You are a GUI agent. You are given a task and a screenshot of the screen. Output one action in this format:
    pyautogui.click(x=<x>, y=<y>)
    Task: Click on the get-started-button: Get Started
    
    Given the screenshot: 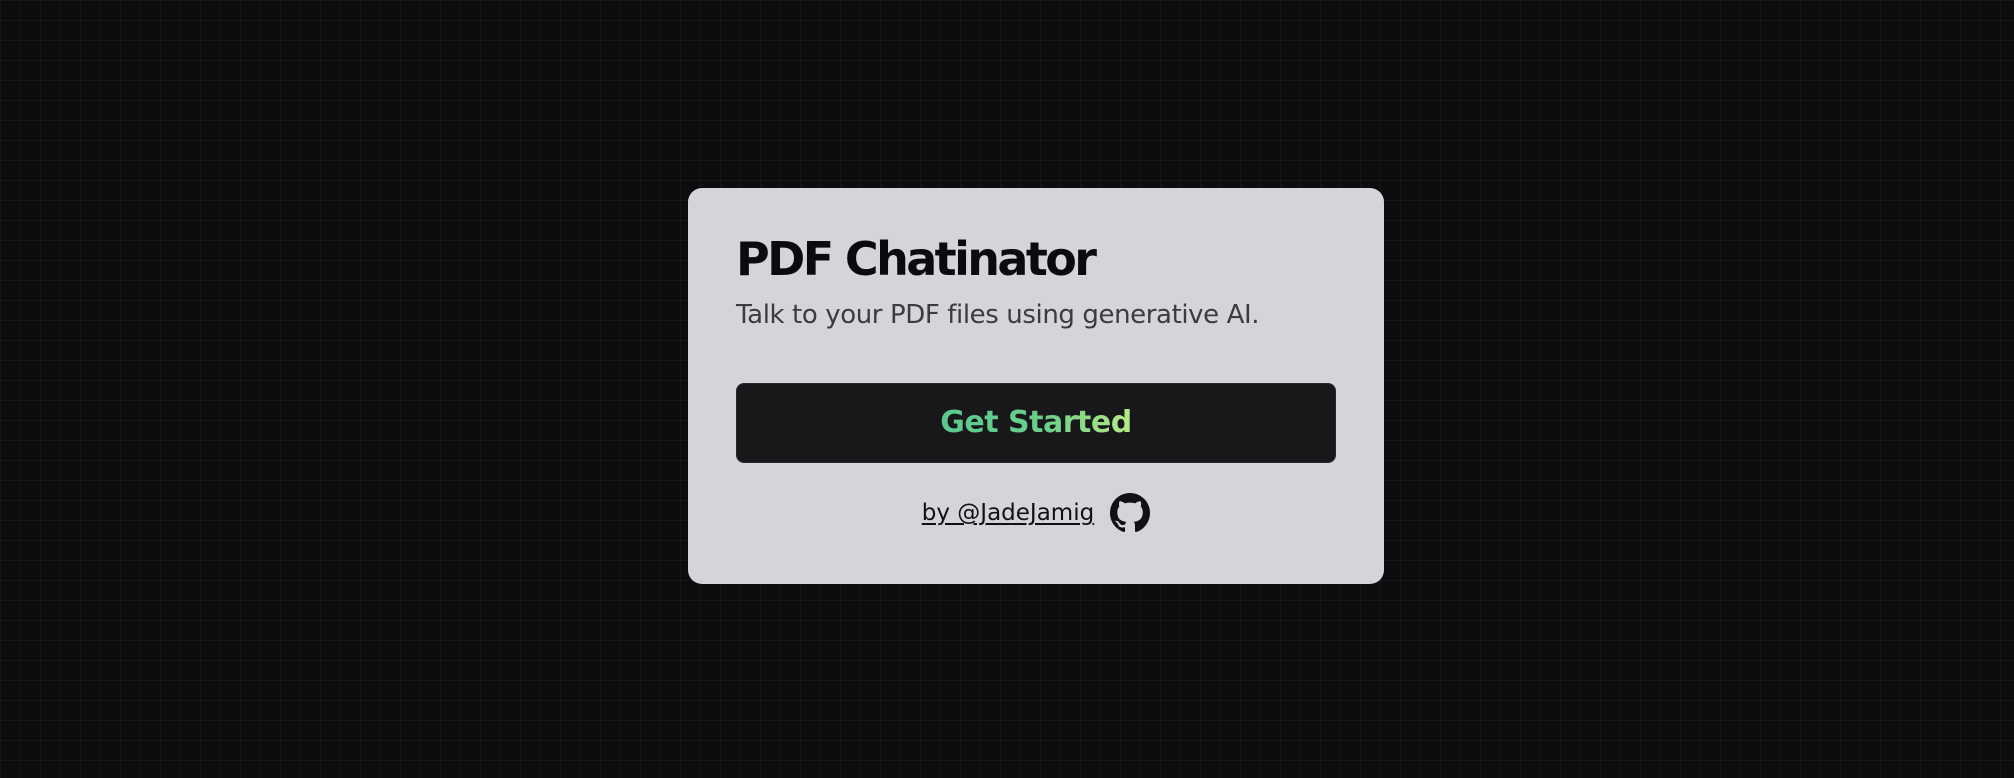 What is the action you would take?
    pyautogui.click(x=1036, y=423)
    